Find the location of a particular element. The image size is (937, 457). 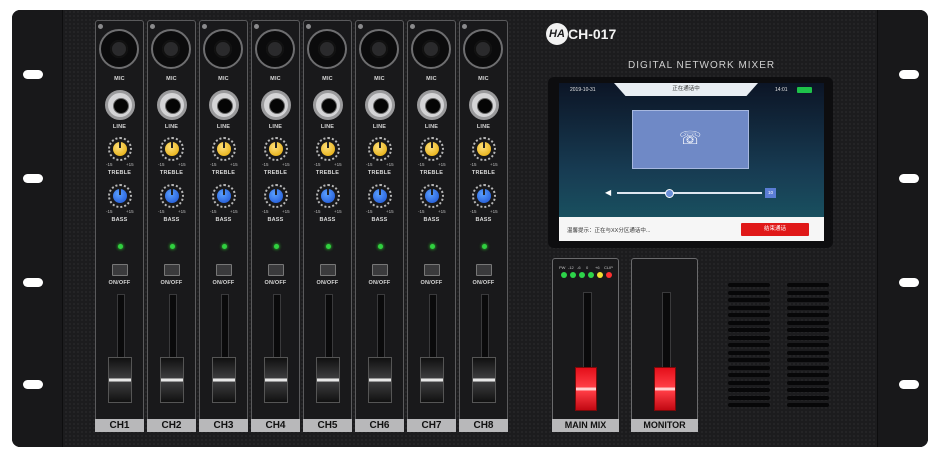

battery-icon is located at coordinates (804, 90).